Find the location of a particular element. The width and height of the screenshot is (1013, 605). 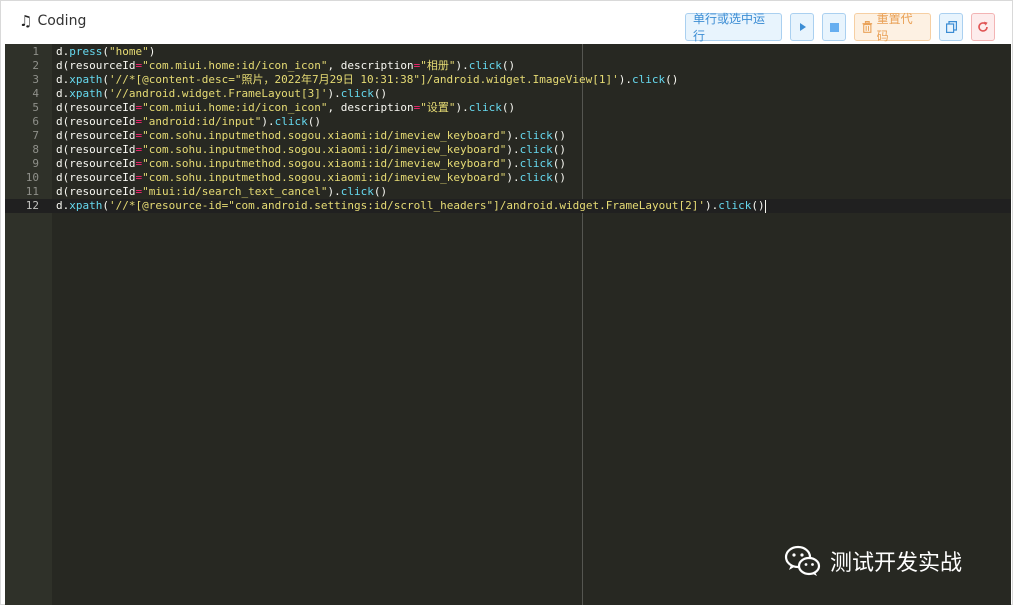

run-button is located at coordinates (802, 27).